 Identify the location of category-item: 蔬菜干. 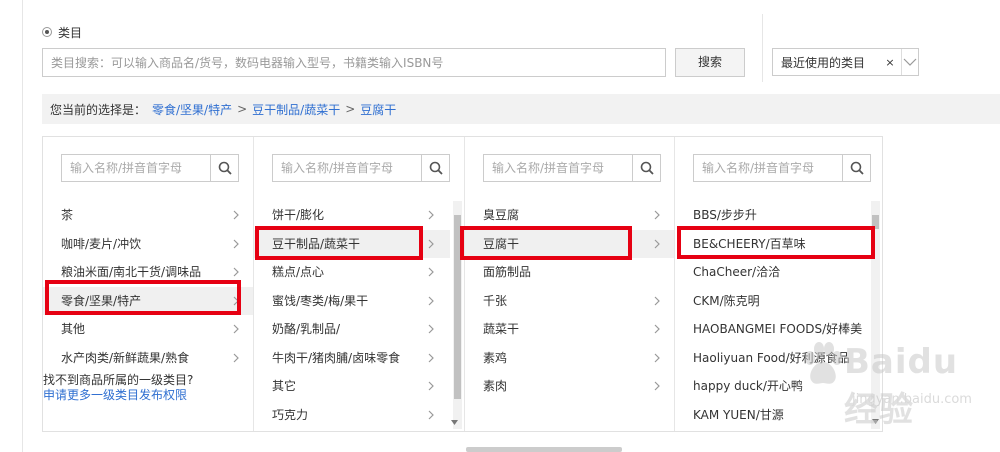
(569, 329).